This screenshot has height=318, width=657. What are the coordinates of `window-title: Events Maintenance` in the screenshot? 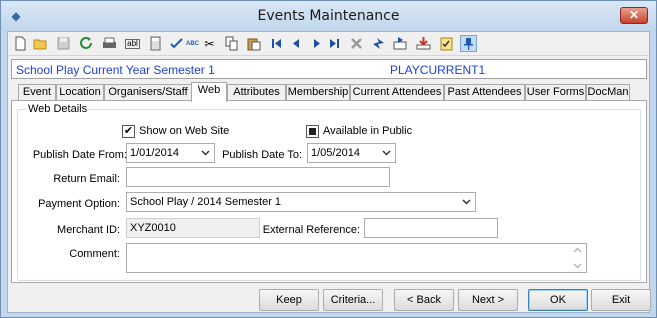 It's located at (328, 16).